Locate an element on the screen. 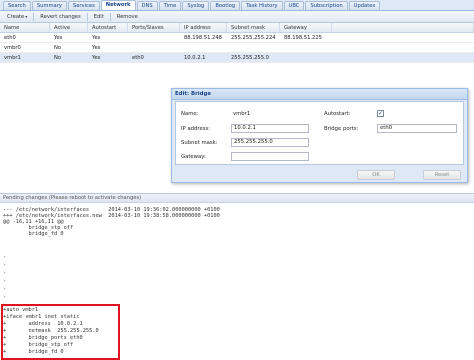  tab-syslog: Syslog is located at coordinates (196, 5).